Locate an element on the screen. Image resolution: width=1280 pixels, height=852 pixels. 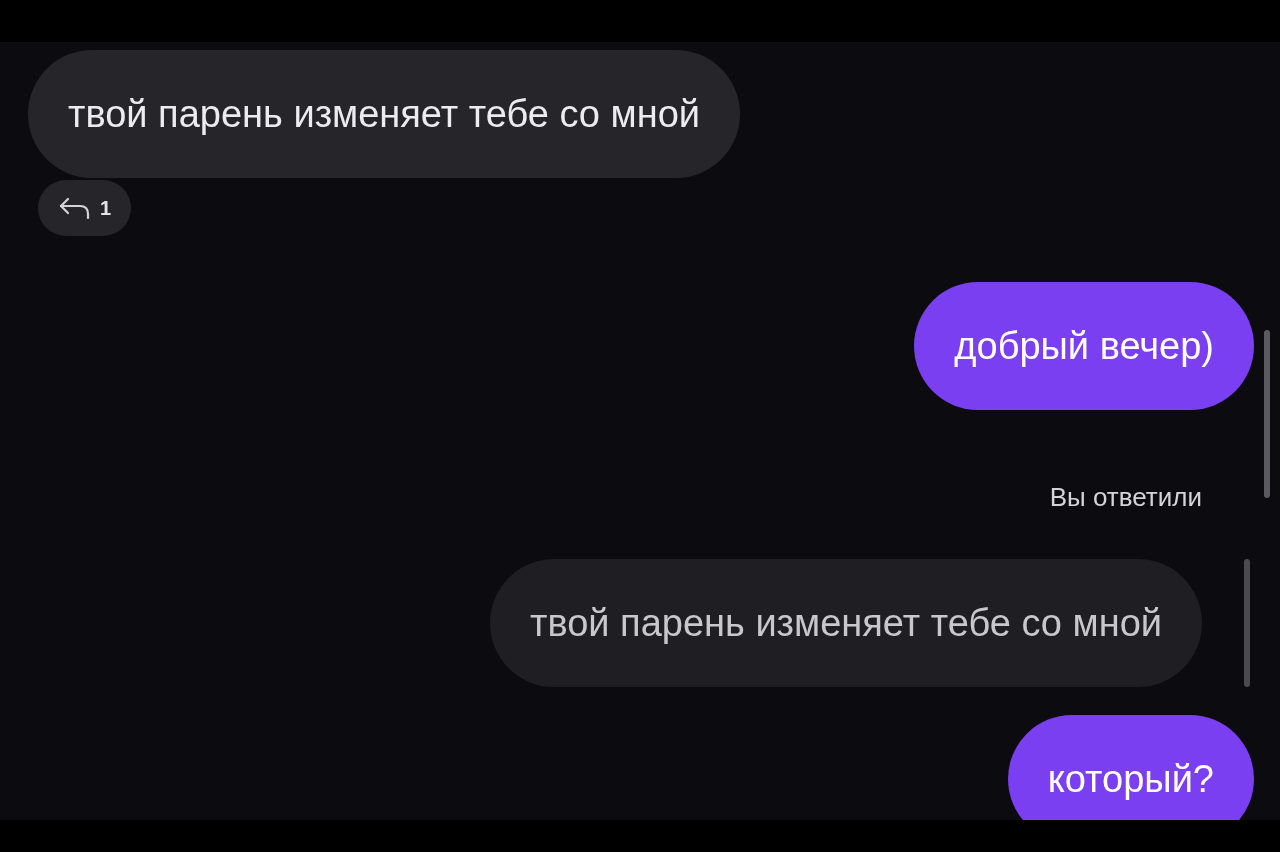
message-bubble: который? is located at coordinates (1130, 767).